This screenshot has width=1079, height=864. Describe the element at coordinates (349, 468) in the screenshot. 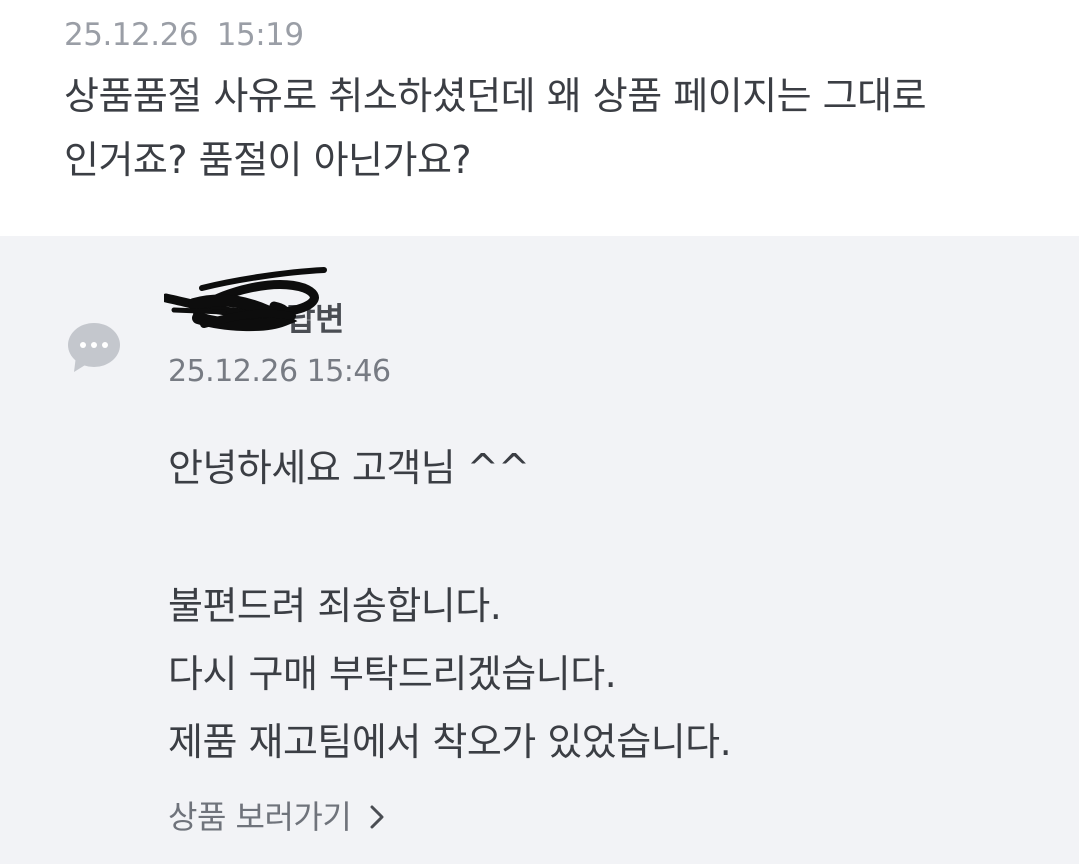

I see `answer-line: 안녕하세요 고객님 ^^` at that location.